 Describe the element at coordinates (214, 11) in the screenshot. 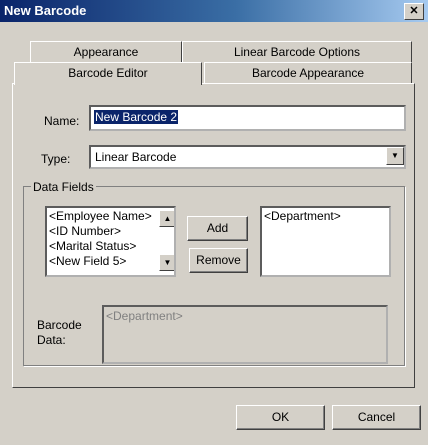

I see `title-bar: New Barcode ✕` at that location.